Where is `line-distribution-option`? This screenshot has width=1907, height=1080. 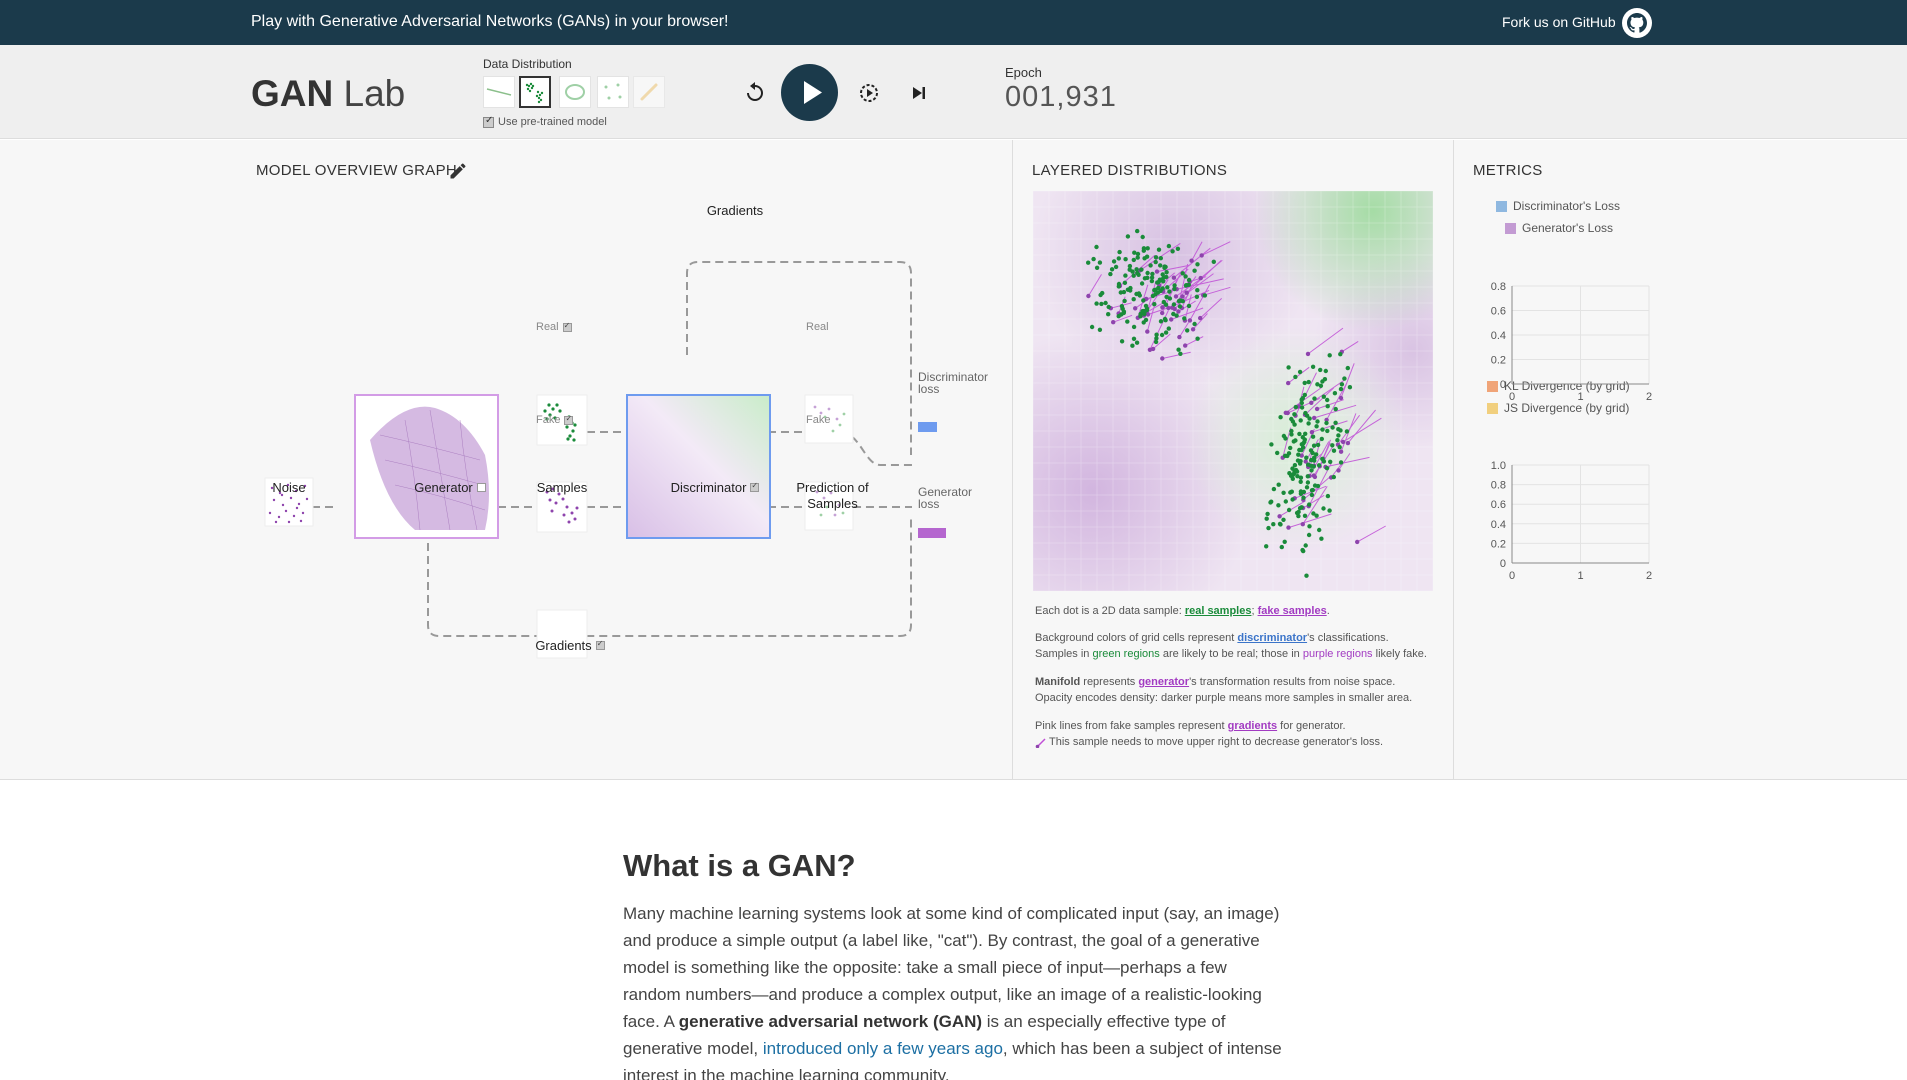
line-distribution-option is located at coordinates (499, 92).